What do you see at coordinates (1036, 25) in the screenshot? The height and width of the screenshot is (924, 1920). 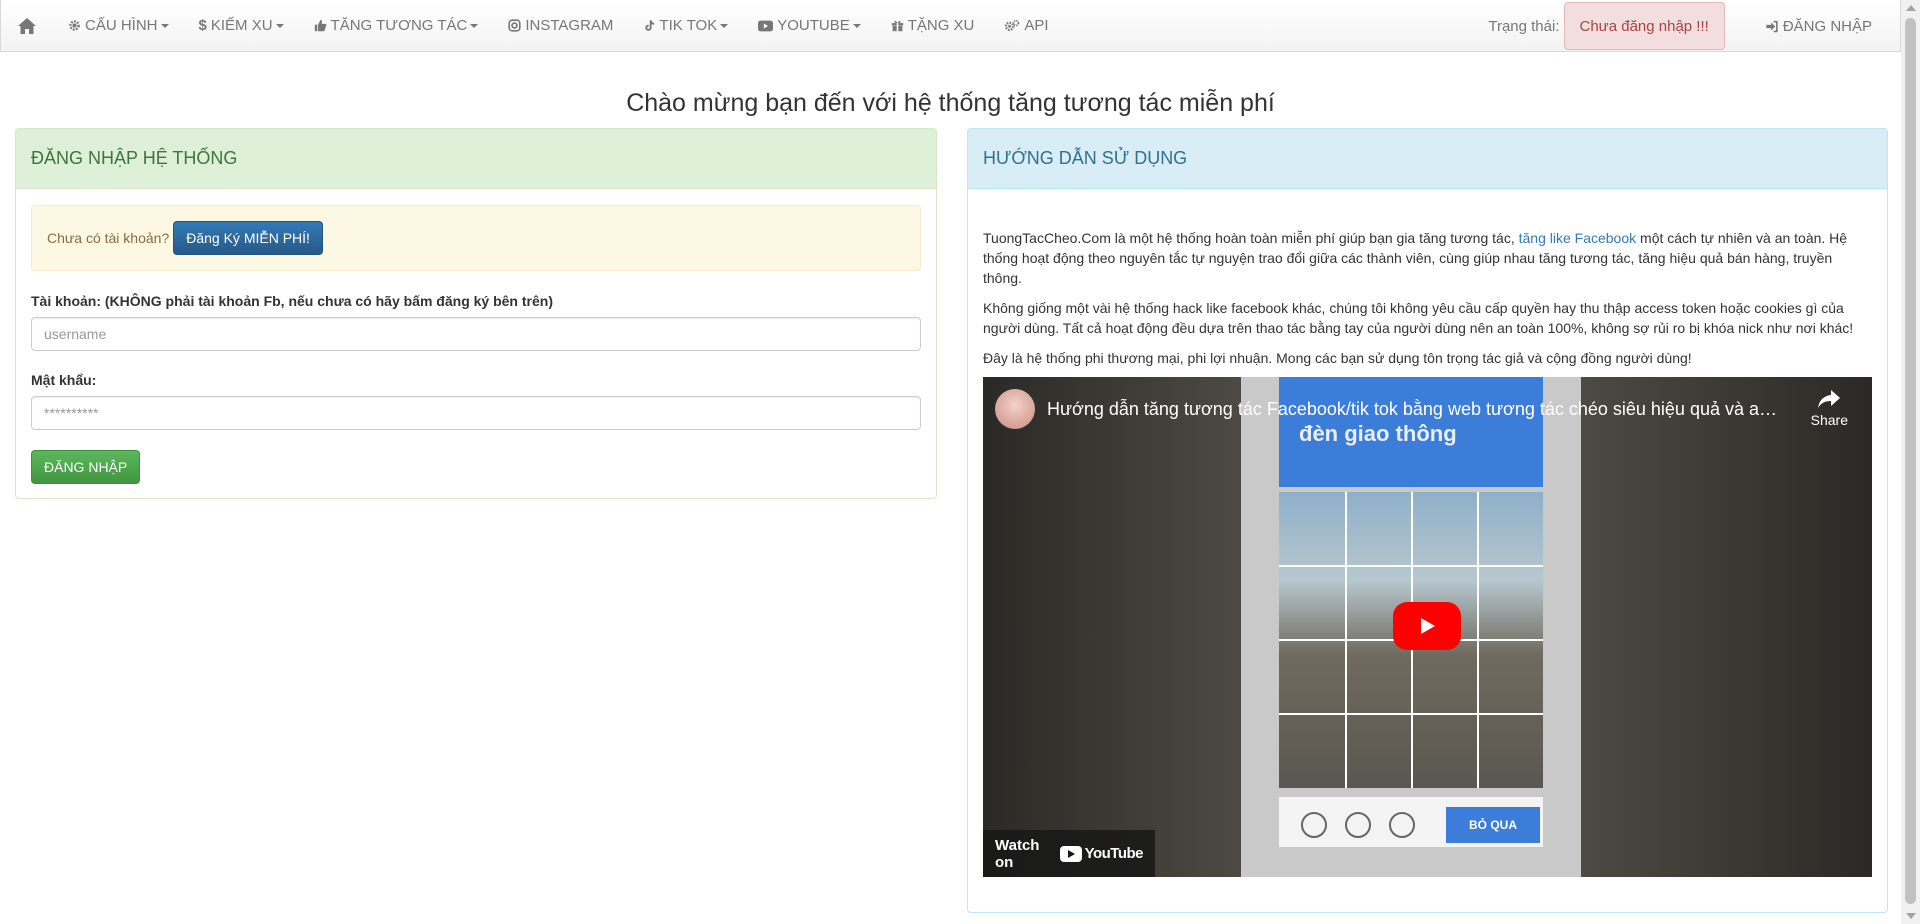 I see `nav-api-label: API` at bounding box center [1036, 25].